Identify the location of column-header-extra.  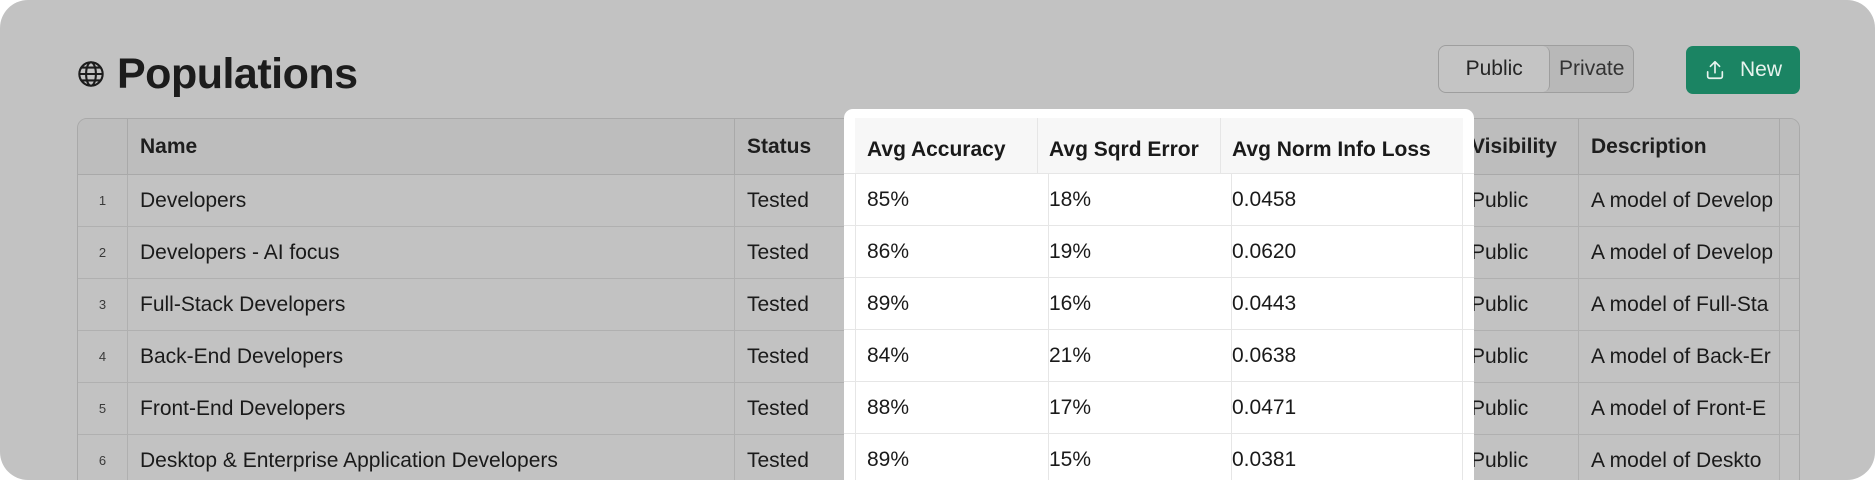
(1789, 146).